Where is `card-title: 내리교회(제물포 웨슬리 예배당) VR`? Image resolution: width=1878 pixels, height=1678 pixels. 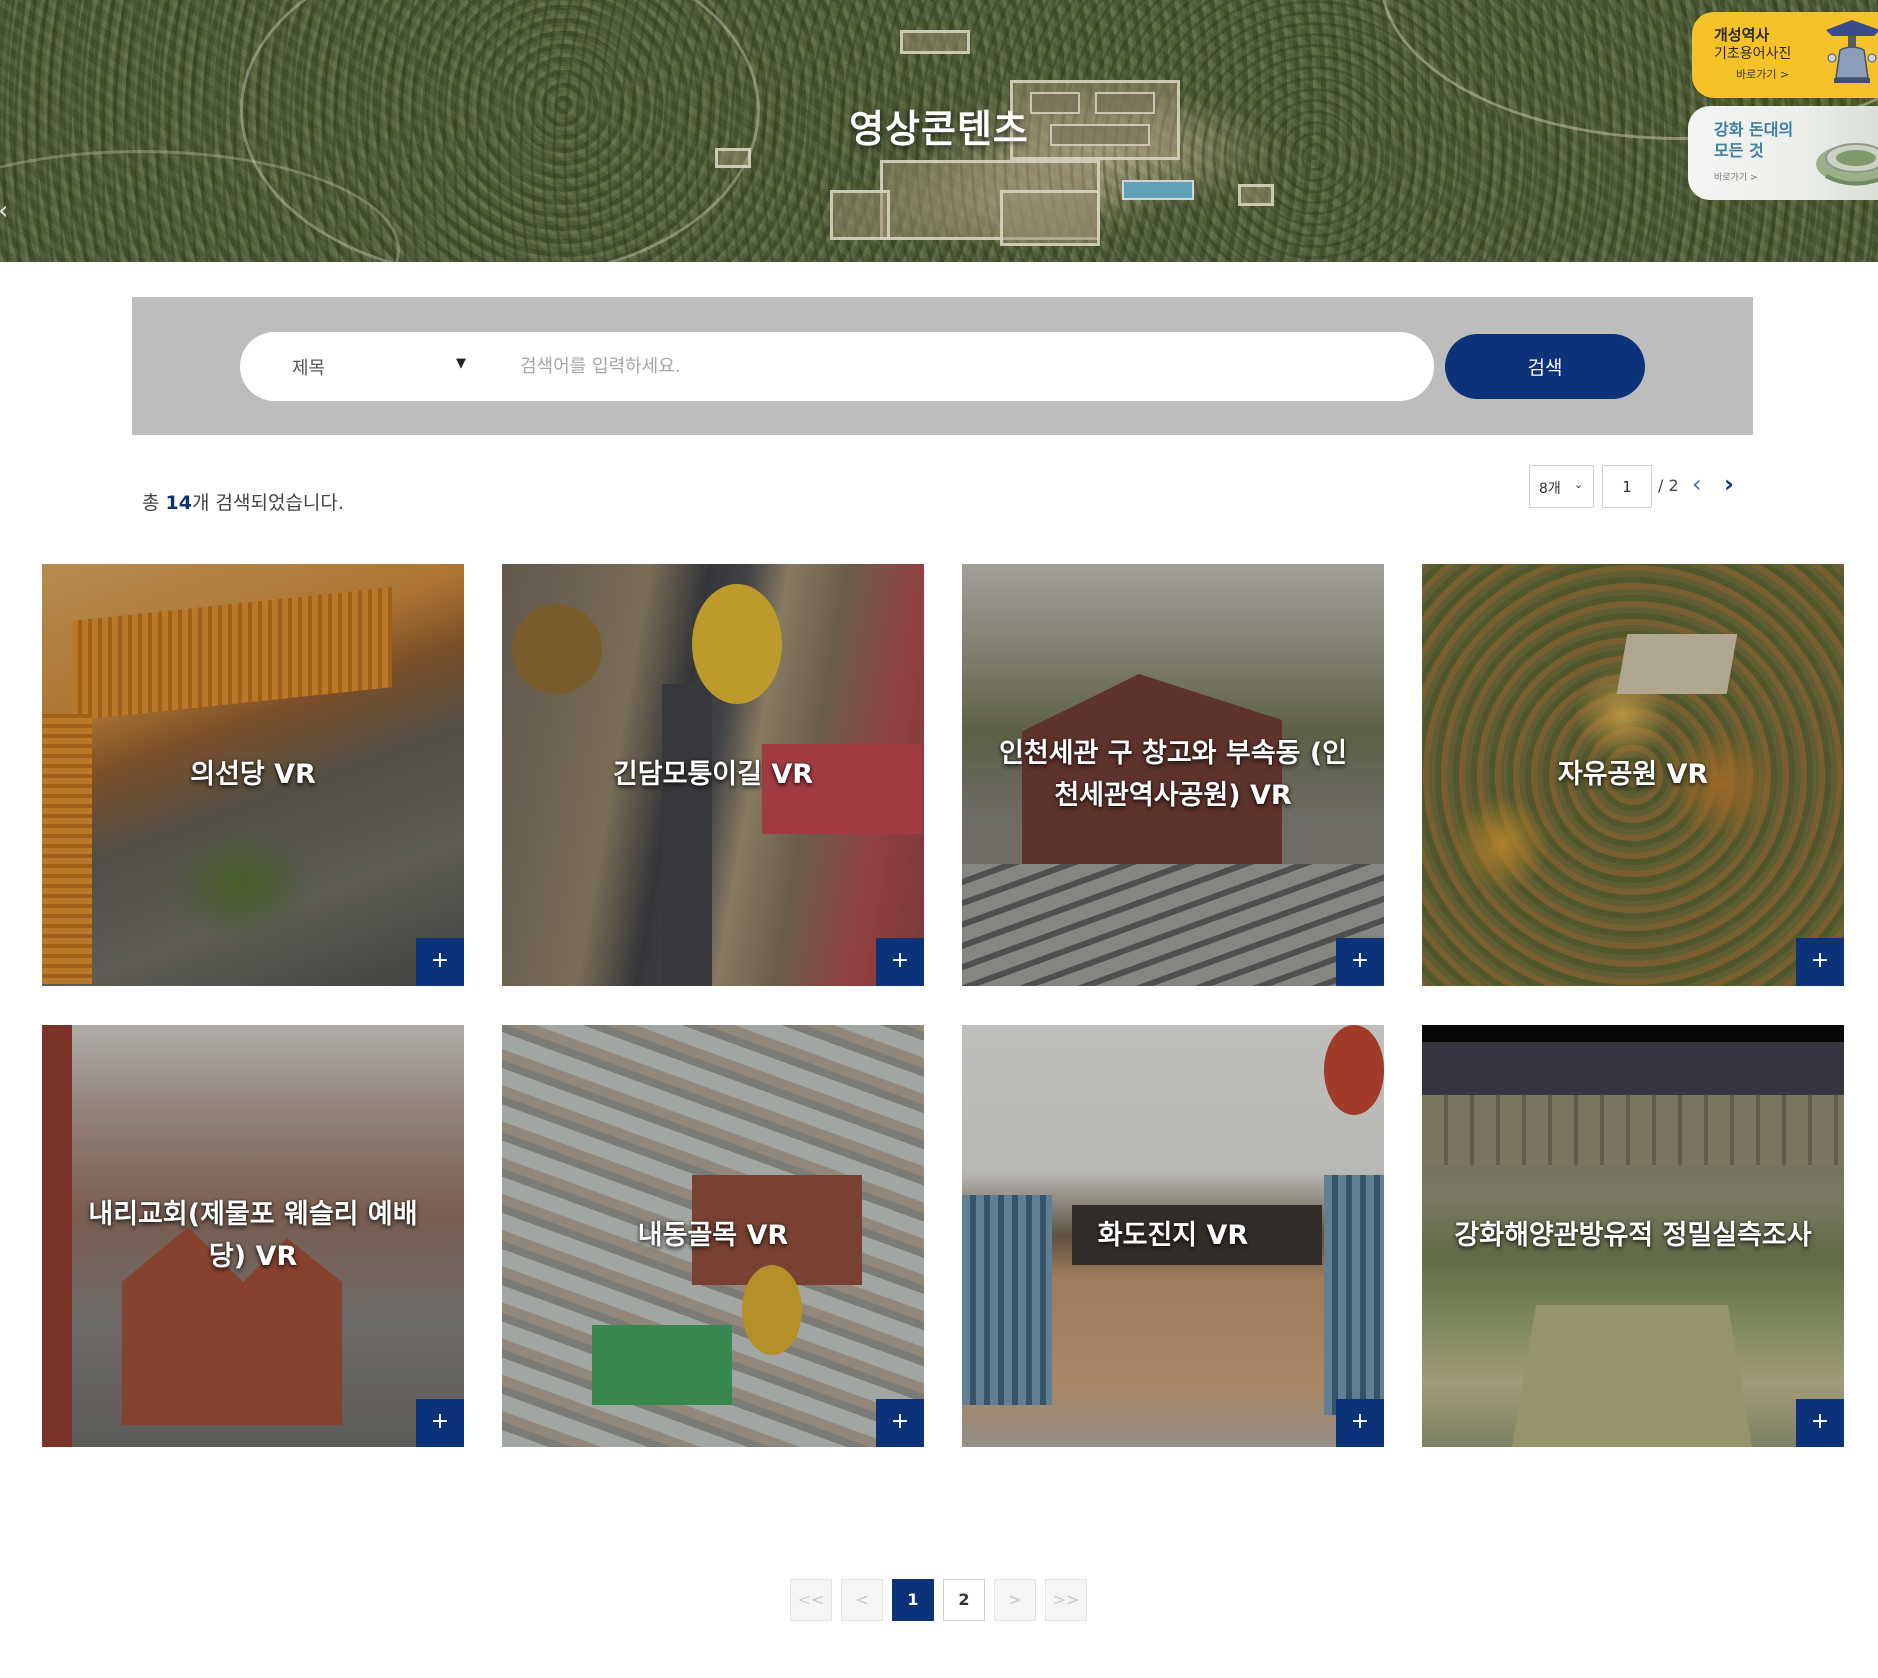
card-title: 내리교회(제물포 웨슬리 예배당) VR is located at coordinates (253, 1235).